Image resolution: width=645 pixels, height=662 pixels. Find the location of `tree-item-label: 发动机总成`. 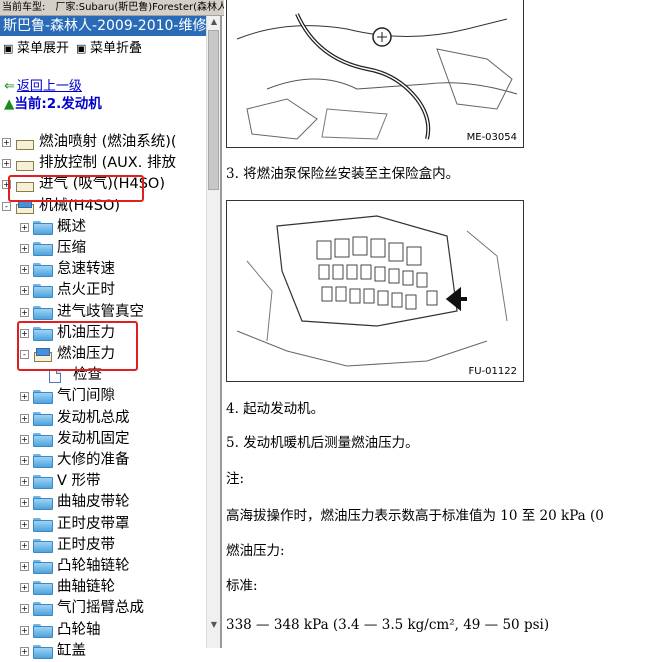

tree-item-label: 发动机总成 is located at coordinates (93, 417).